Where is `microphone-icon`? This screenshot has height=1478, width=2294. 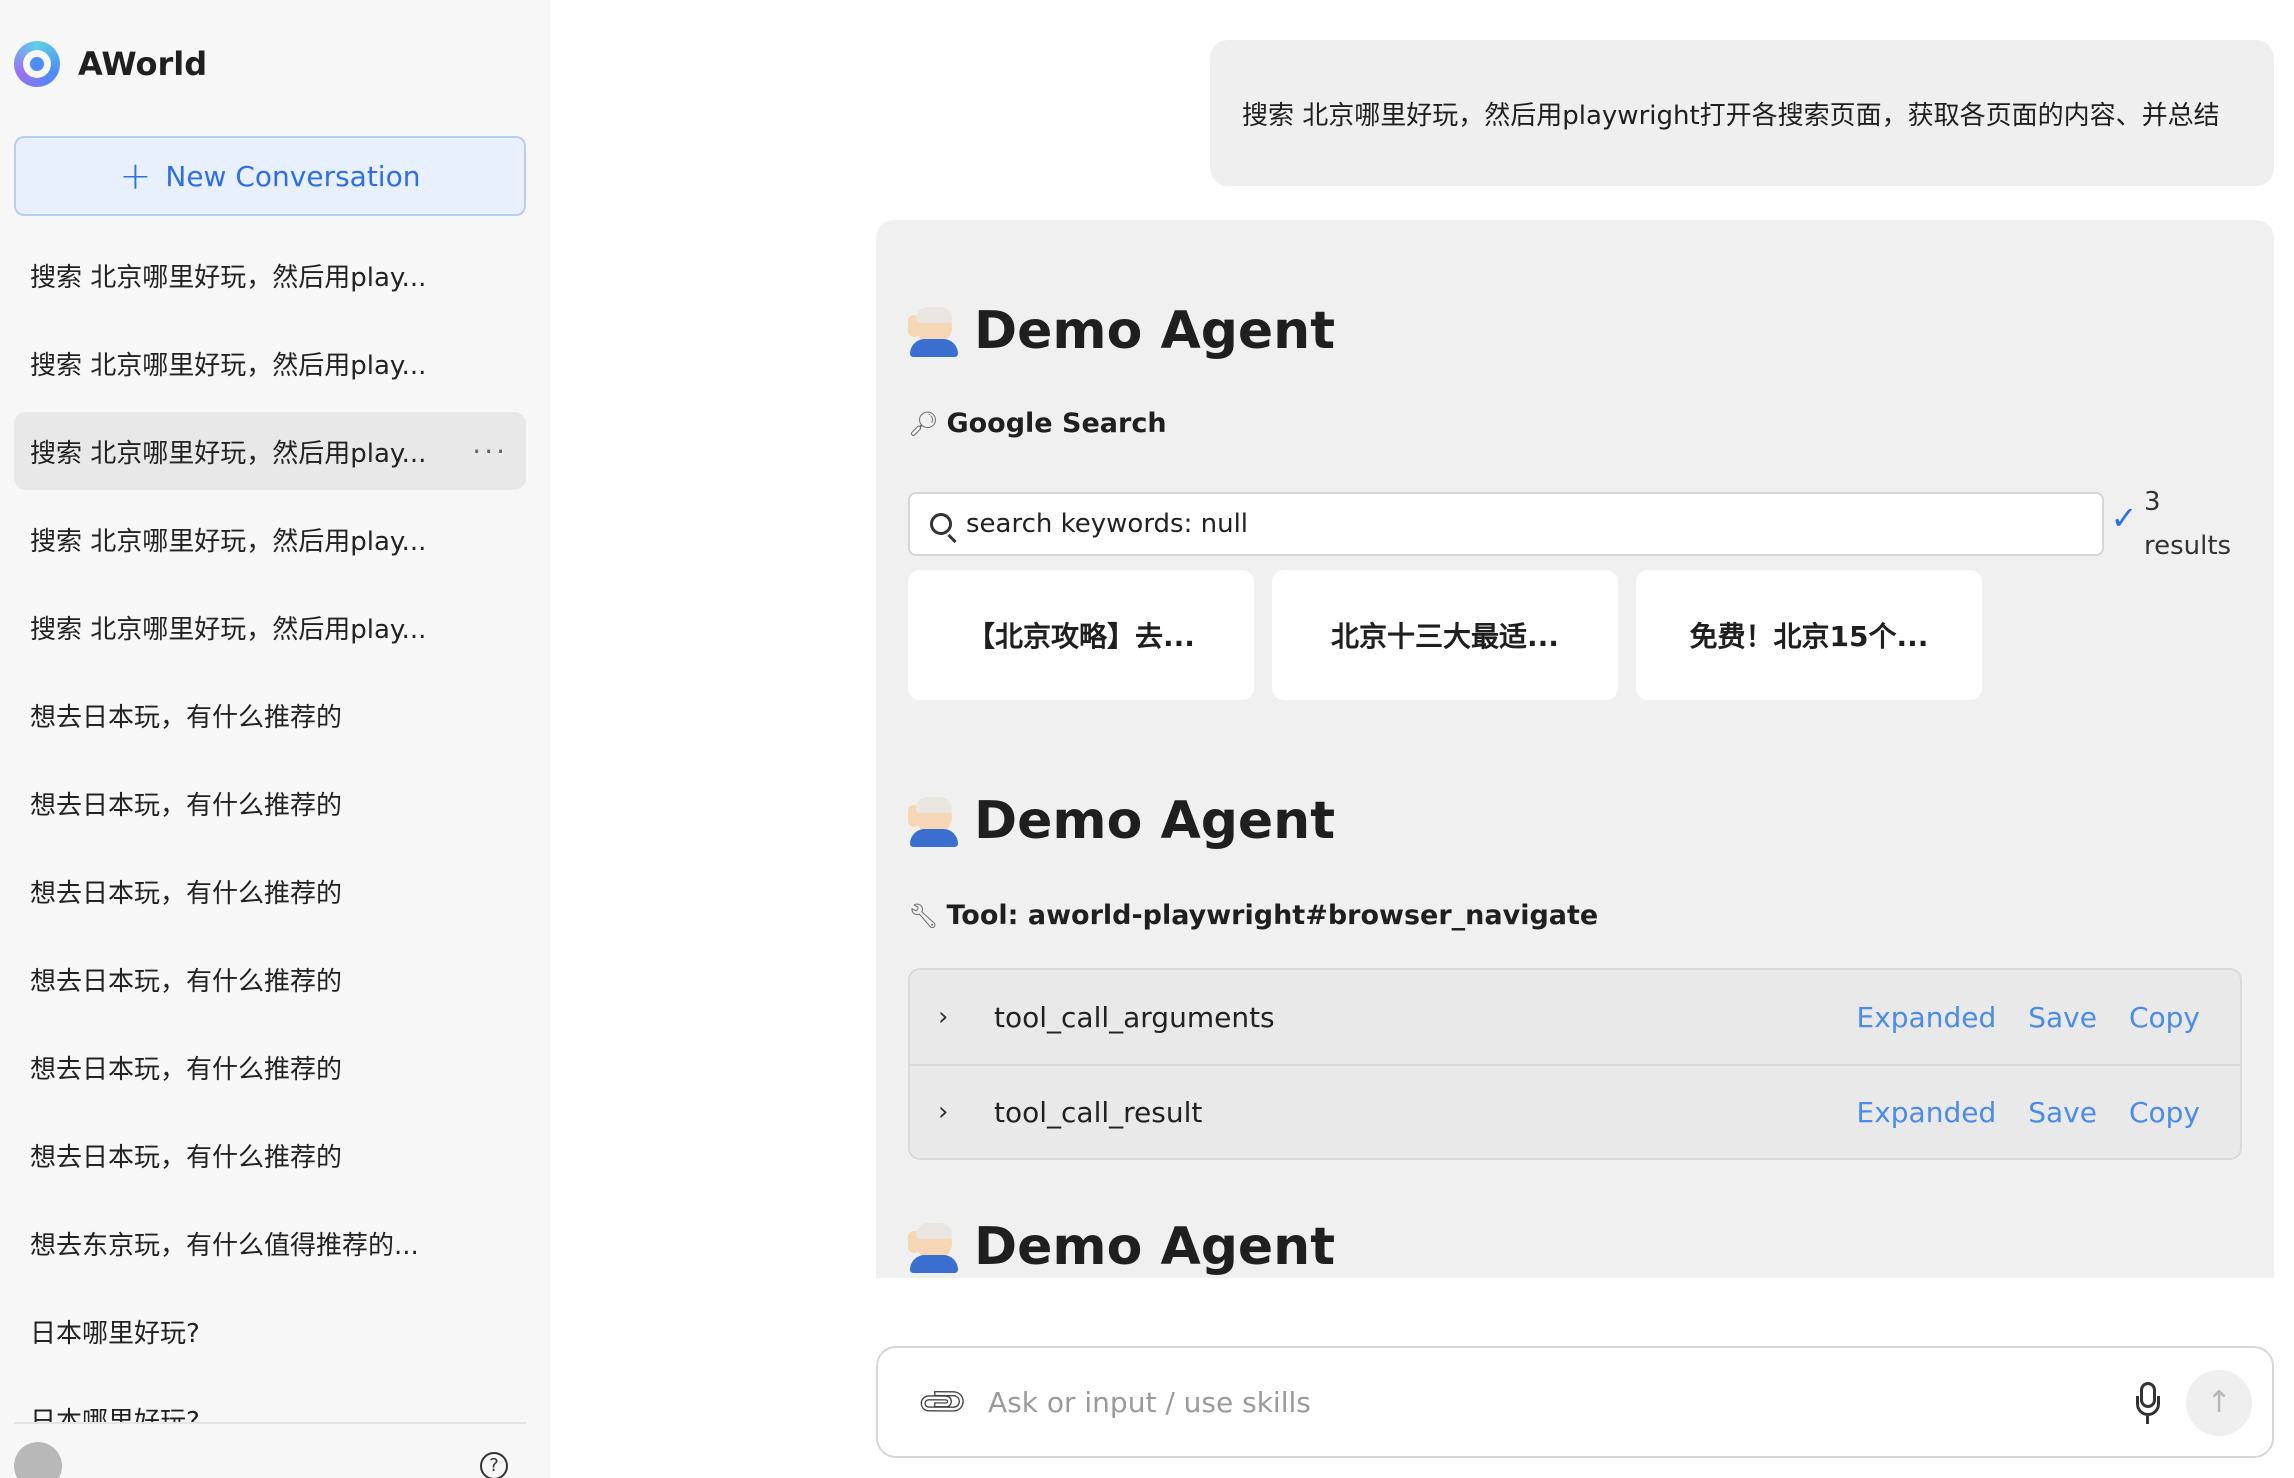
microphone-icon is located at coordinates (2148, 1404).